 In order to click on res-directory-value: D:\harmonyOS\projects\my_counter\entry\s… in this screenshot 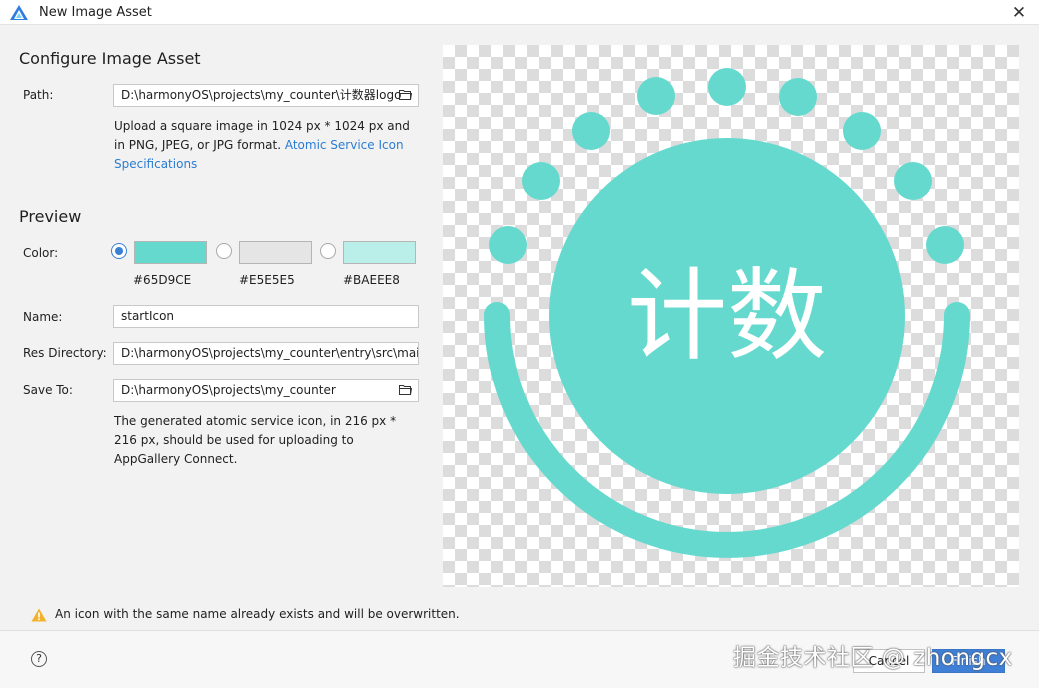, I will do `click(270, 353)`.